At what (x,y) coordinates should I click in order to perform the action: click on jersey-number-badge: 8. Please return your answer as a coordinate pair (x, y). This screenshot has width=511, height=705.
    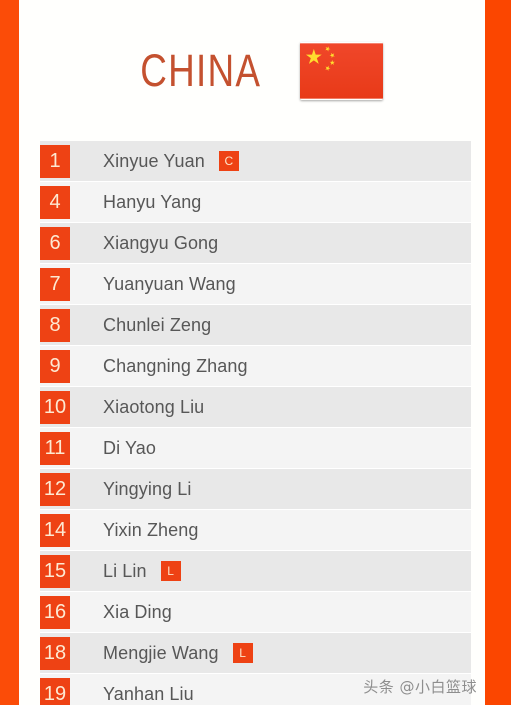
    Looking at the image, I should click on (55, 325).